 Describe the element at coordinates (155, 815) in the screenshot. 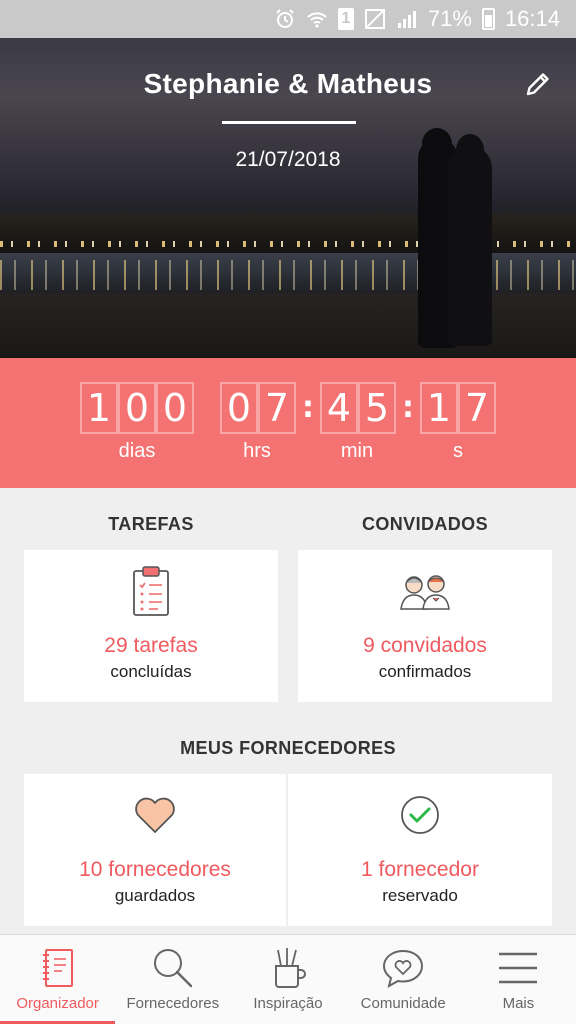

I see `heart-icon` at that location.